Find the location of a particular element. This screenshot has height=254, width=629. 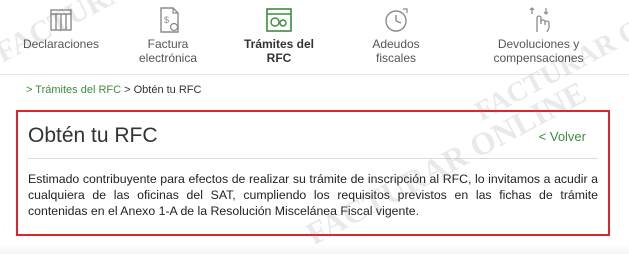

nav-item-devoluciones: Devoluciones y compensaciones is located at coordinates (538, 36).